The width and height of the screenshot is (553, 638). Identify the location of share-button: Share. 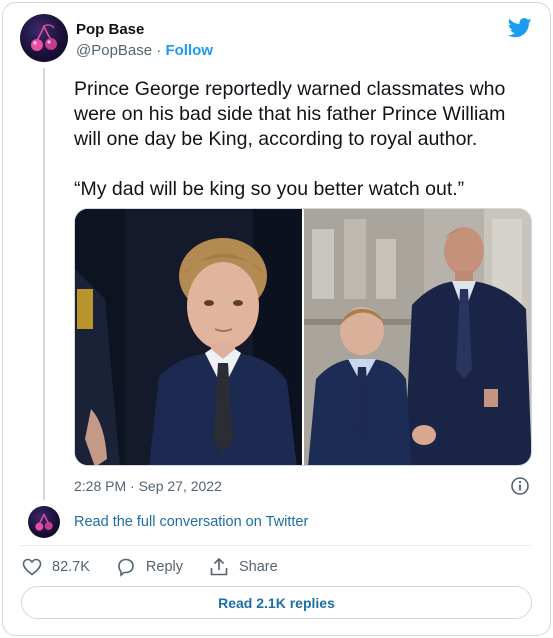
(243, 567).